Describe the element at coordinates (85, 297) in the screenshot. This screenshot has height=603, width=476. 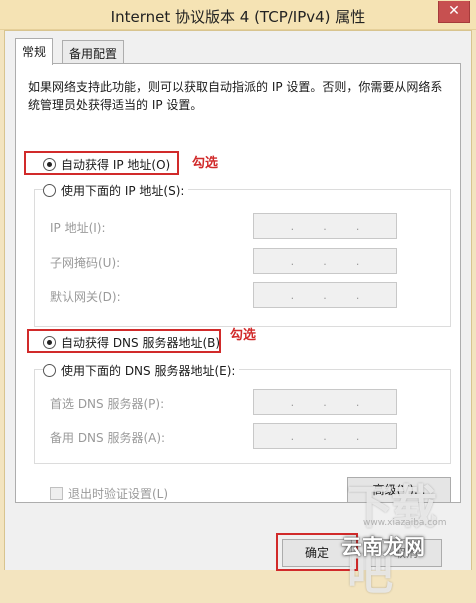
I see `default-gateway-label: 默认网关(D):` at that location.